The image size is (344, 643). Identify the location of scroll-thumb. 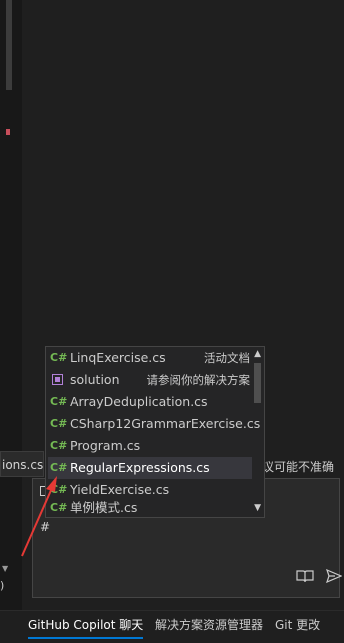
(257, 383).